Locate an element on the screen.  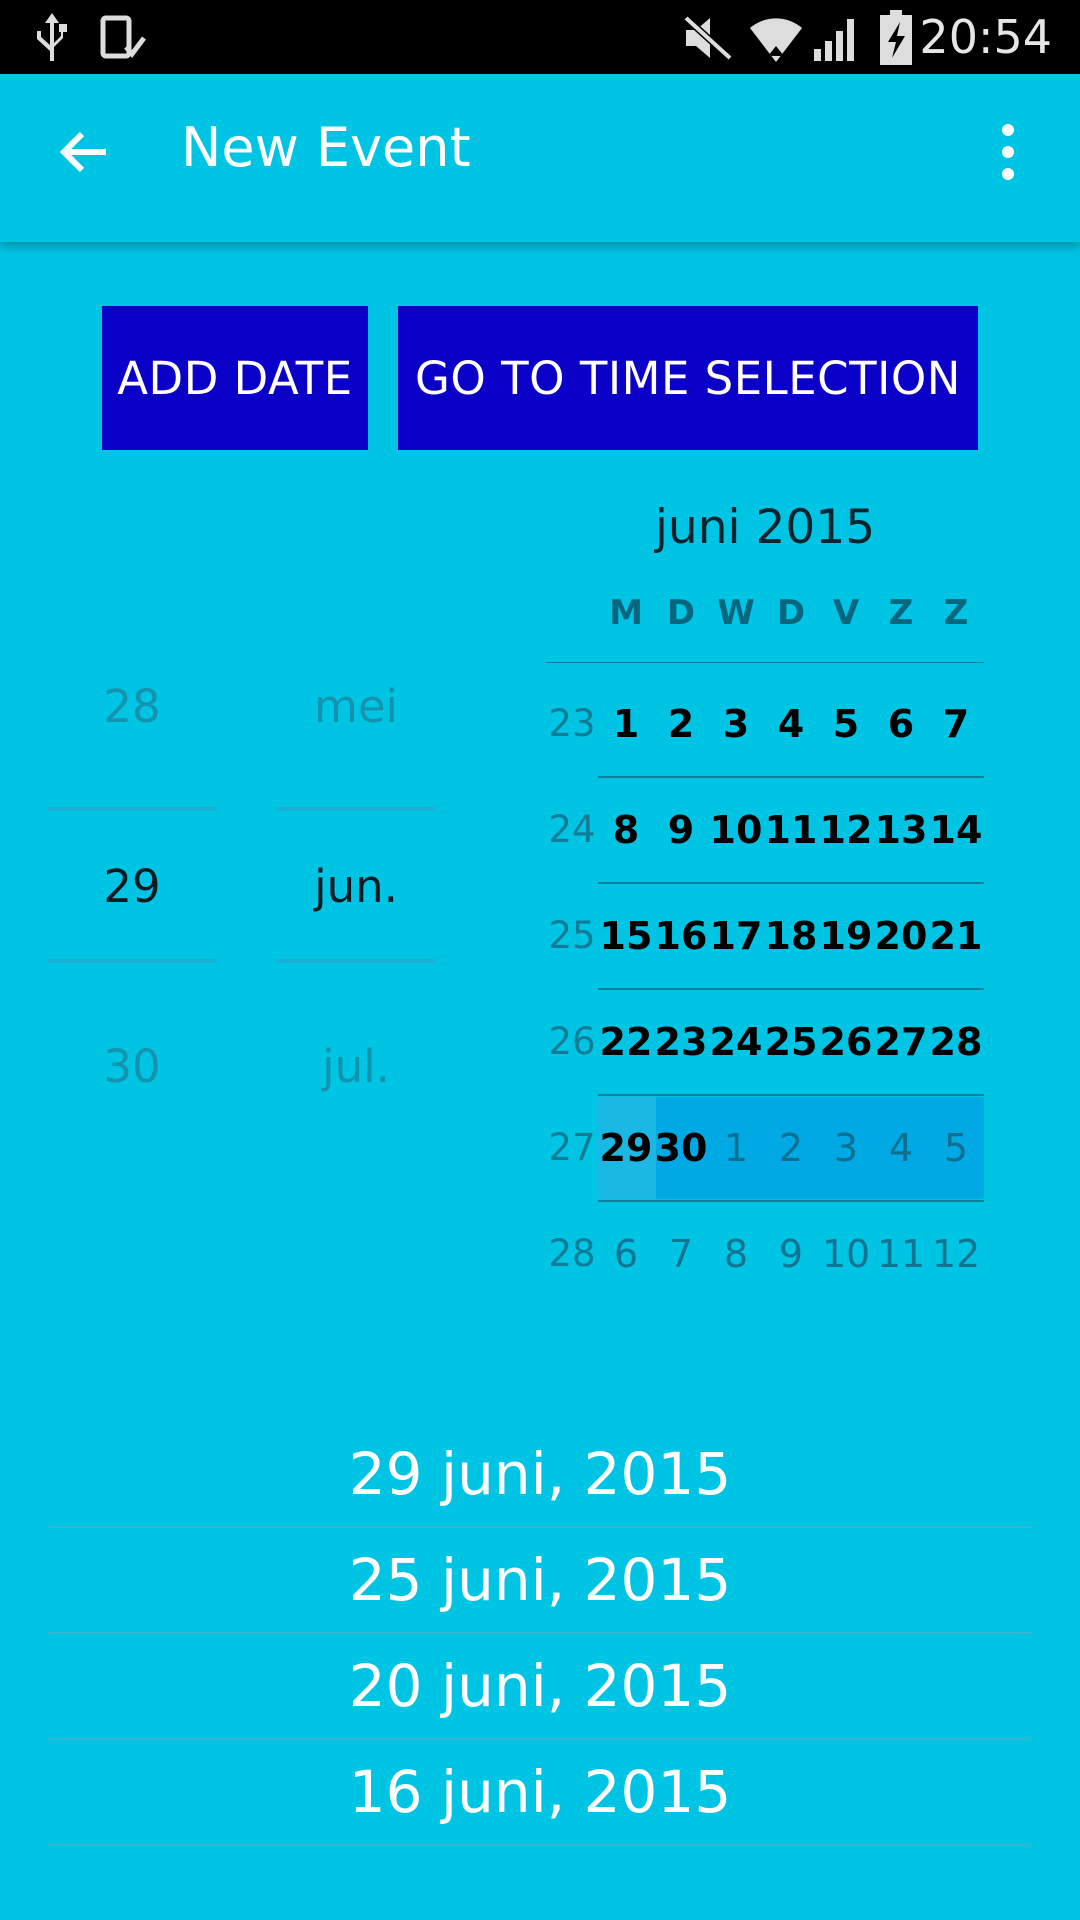
calendar-day: 13 is located at coordinates (901, 830).